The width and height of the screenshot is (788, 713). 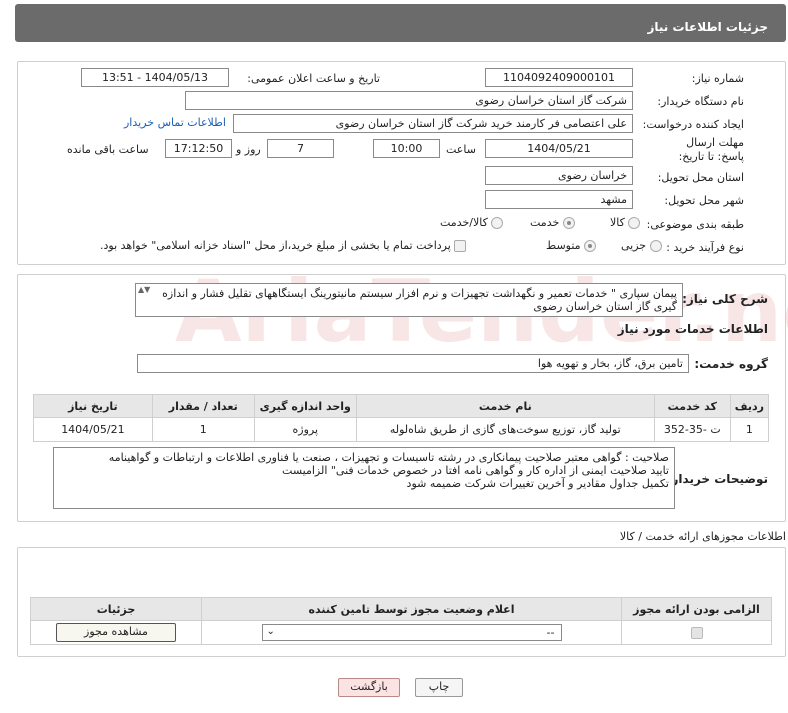 I want to click on city-label: شهر محل تحویل:, so click(x=704, y=200).